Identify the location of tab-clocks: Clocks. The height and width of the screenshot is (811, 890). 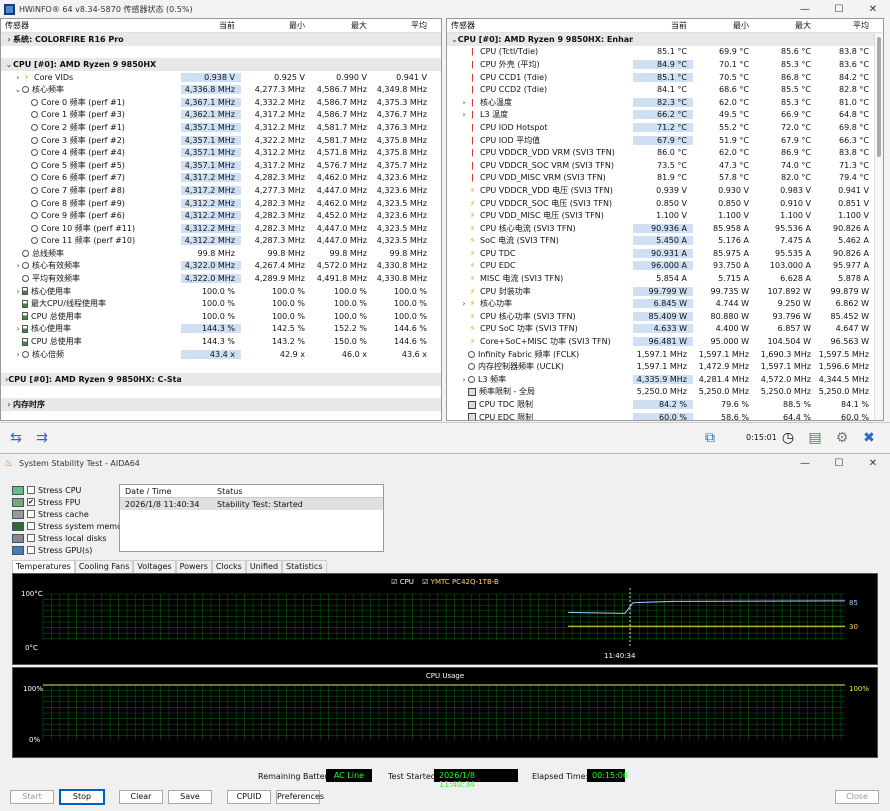
(228, 566).